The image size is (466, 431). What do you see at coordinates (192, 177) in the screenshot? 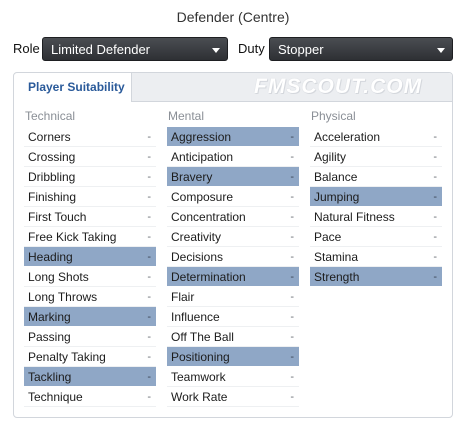
I see `attribute-label: Bravery` at bounding box center [192, 177].